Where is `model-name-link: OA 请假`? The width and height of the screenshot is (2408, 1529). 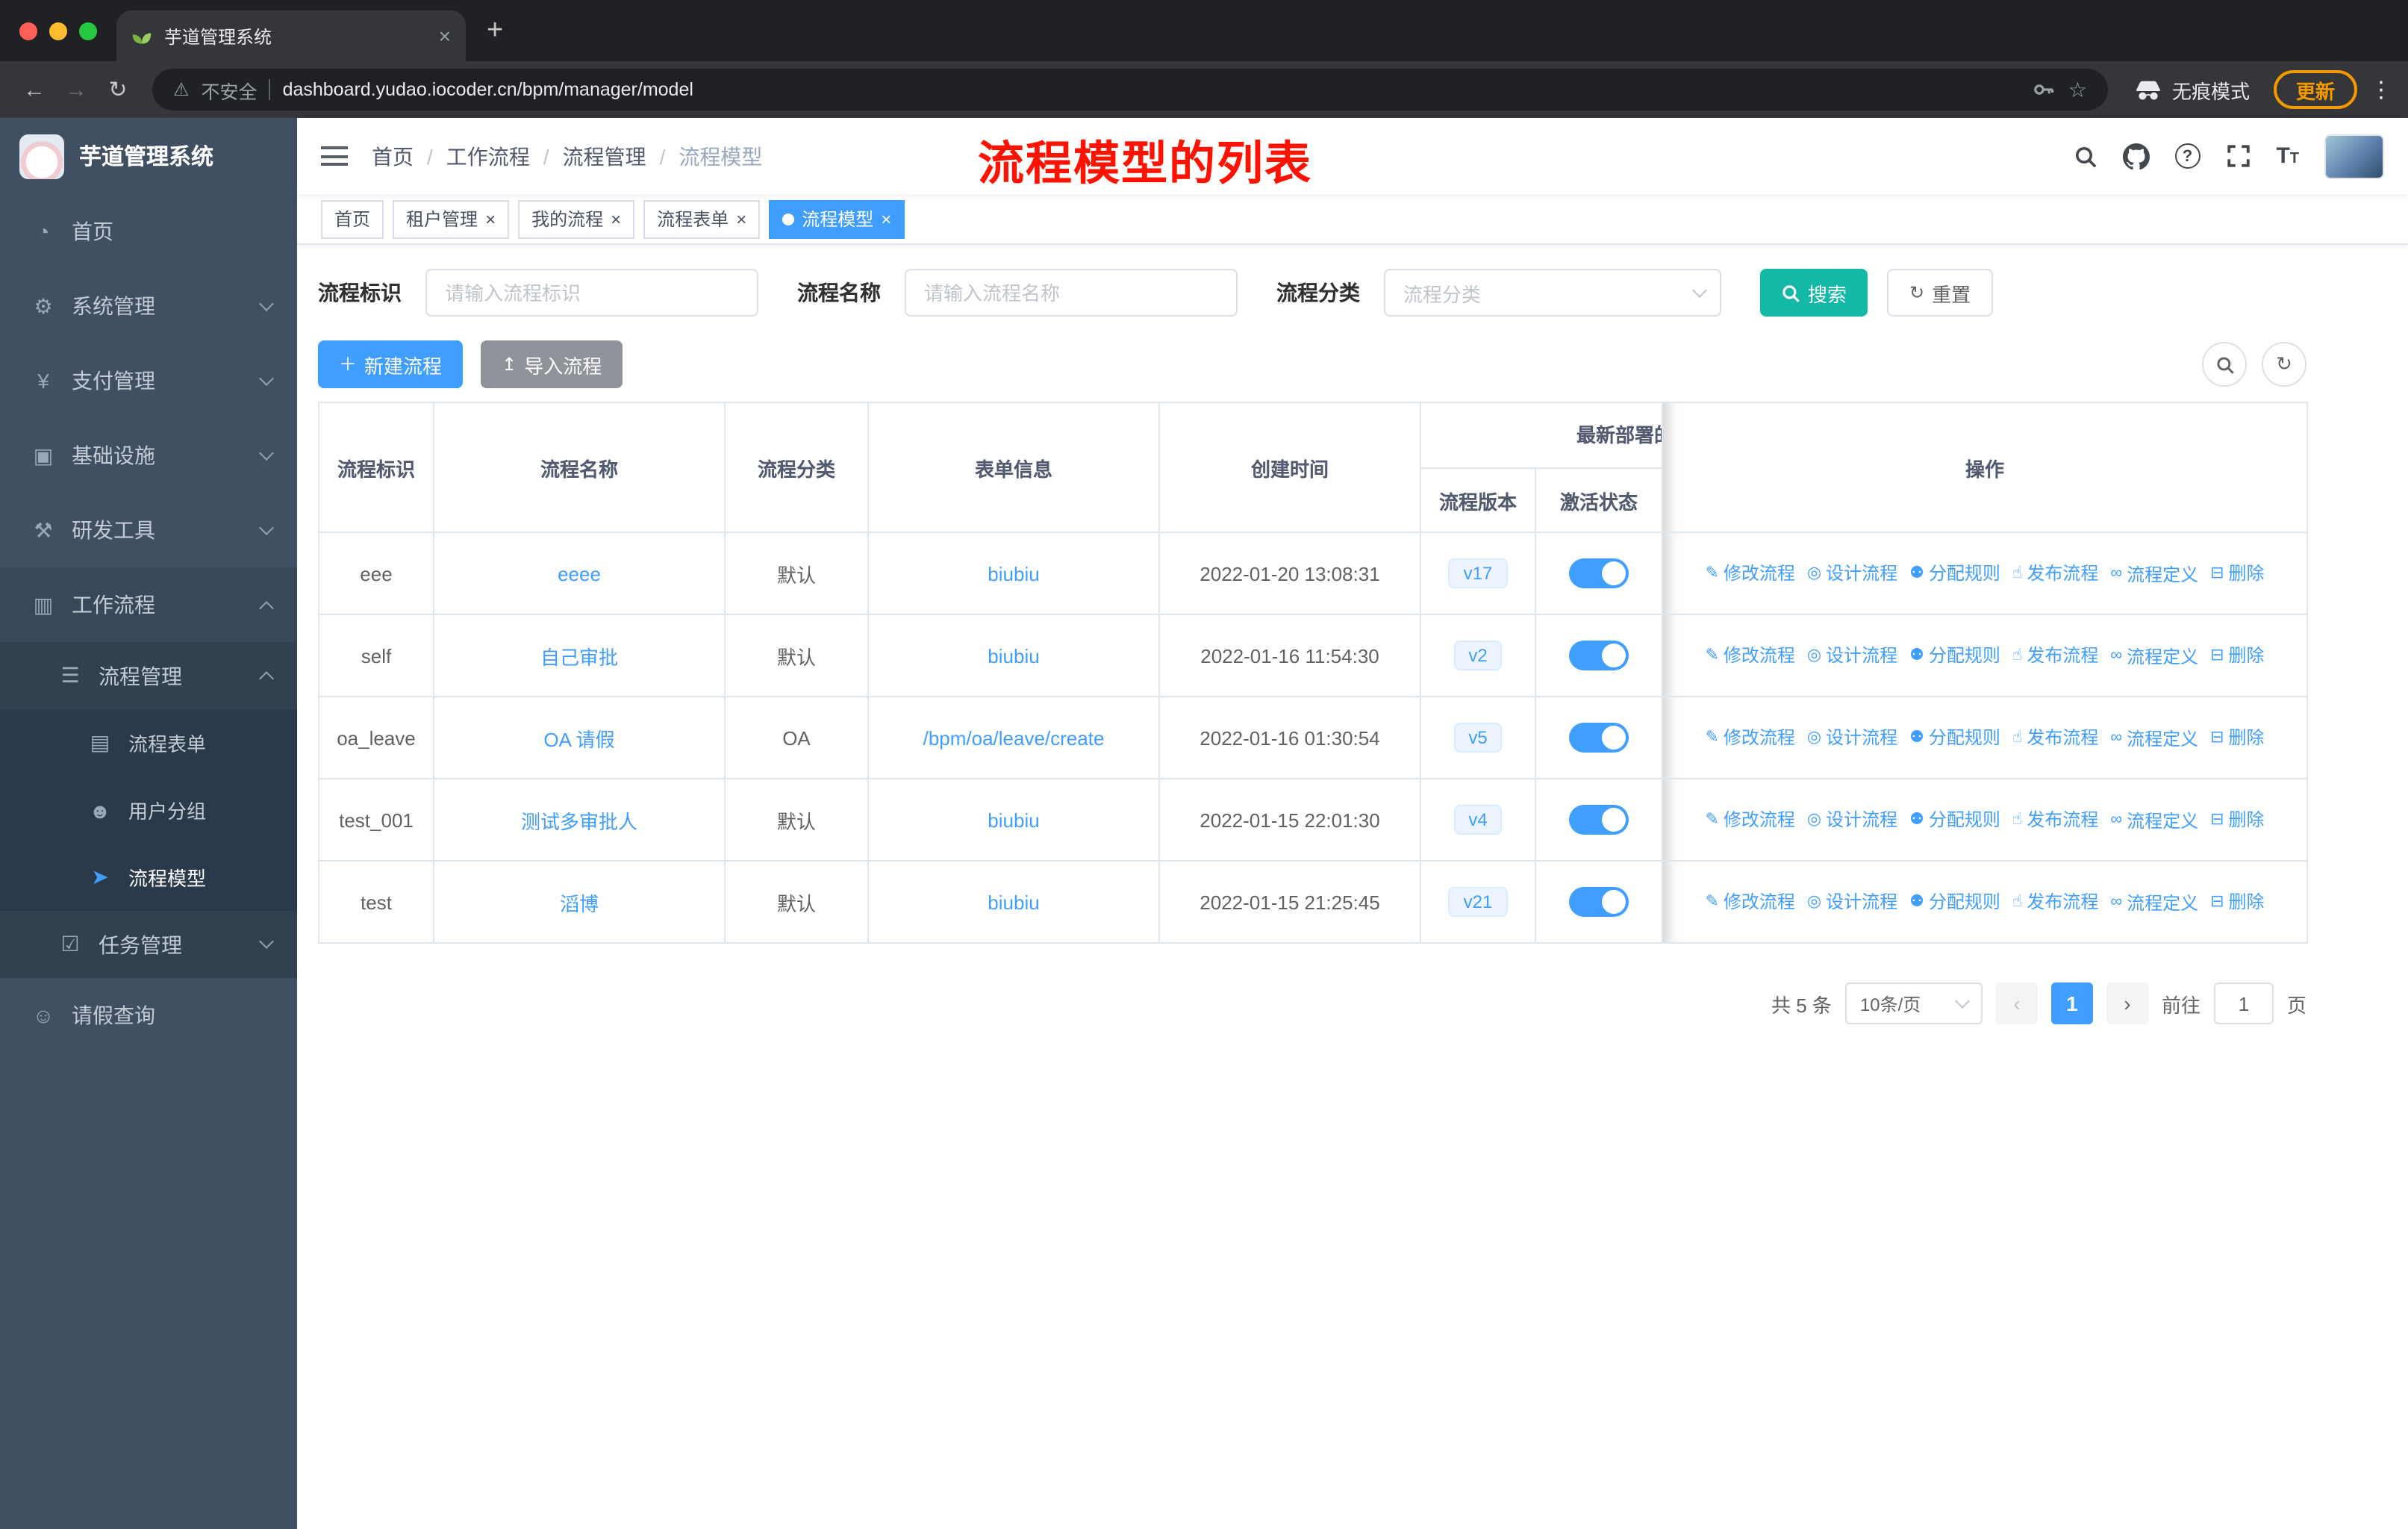
model-name-link: OA 请假 is located at coordinates (578, 739).